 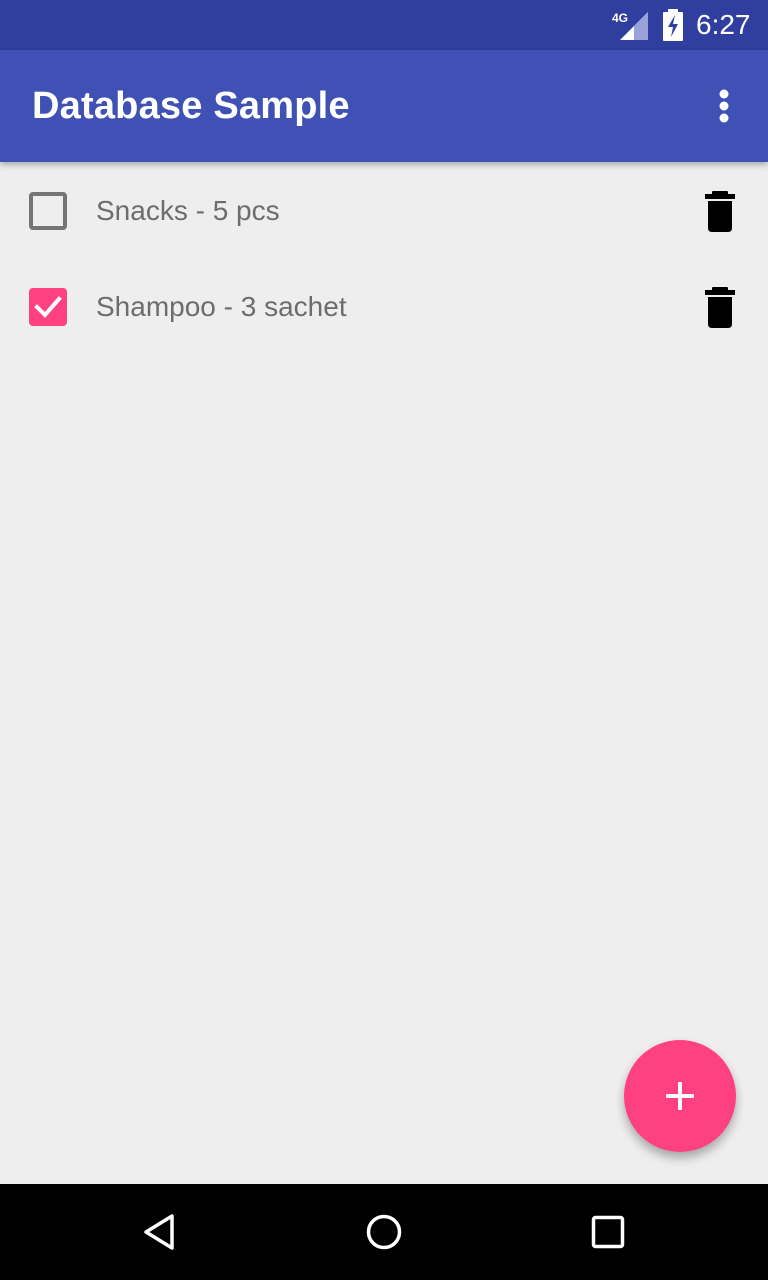 What do you see at coordinates (673, 25) in the screenshot?
I see `battery-charging-icon` at bounding box center [673, 25].